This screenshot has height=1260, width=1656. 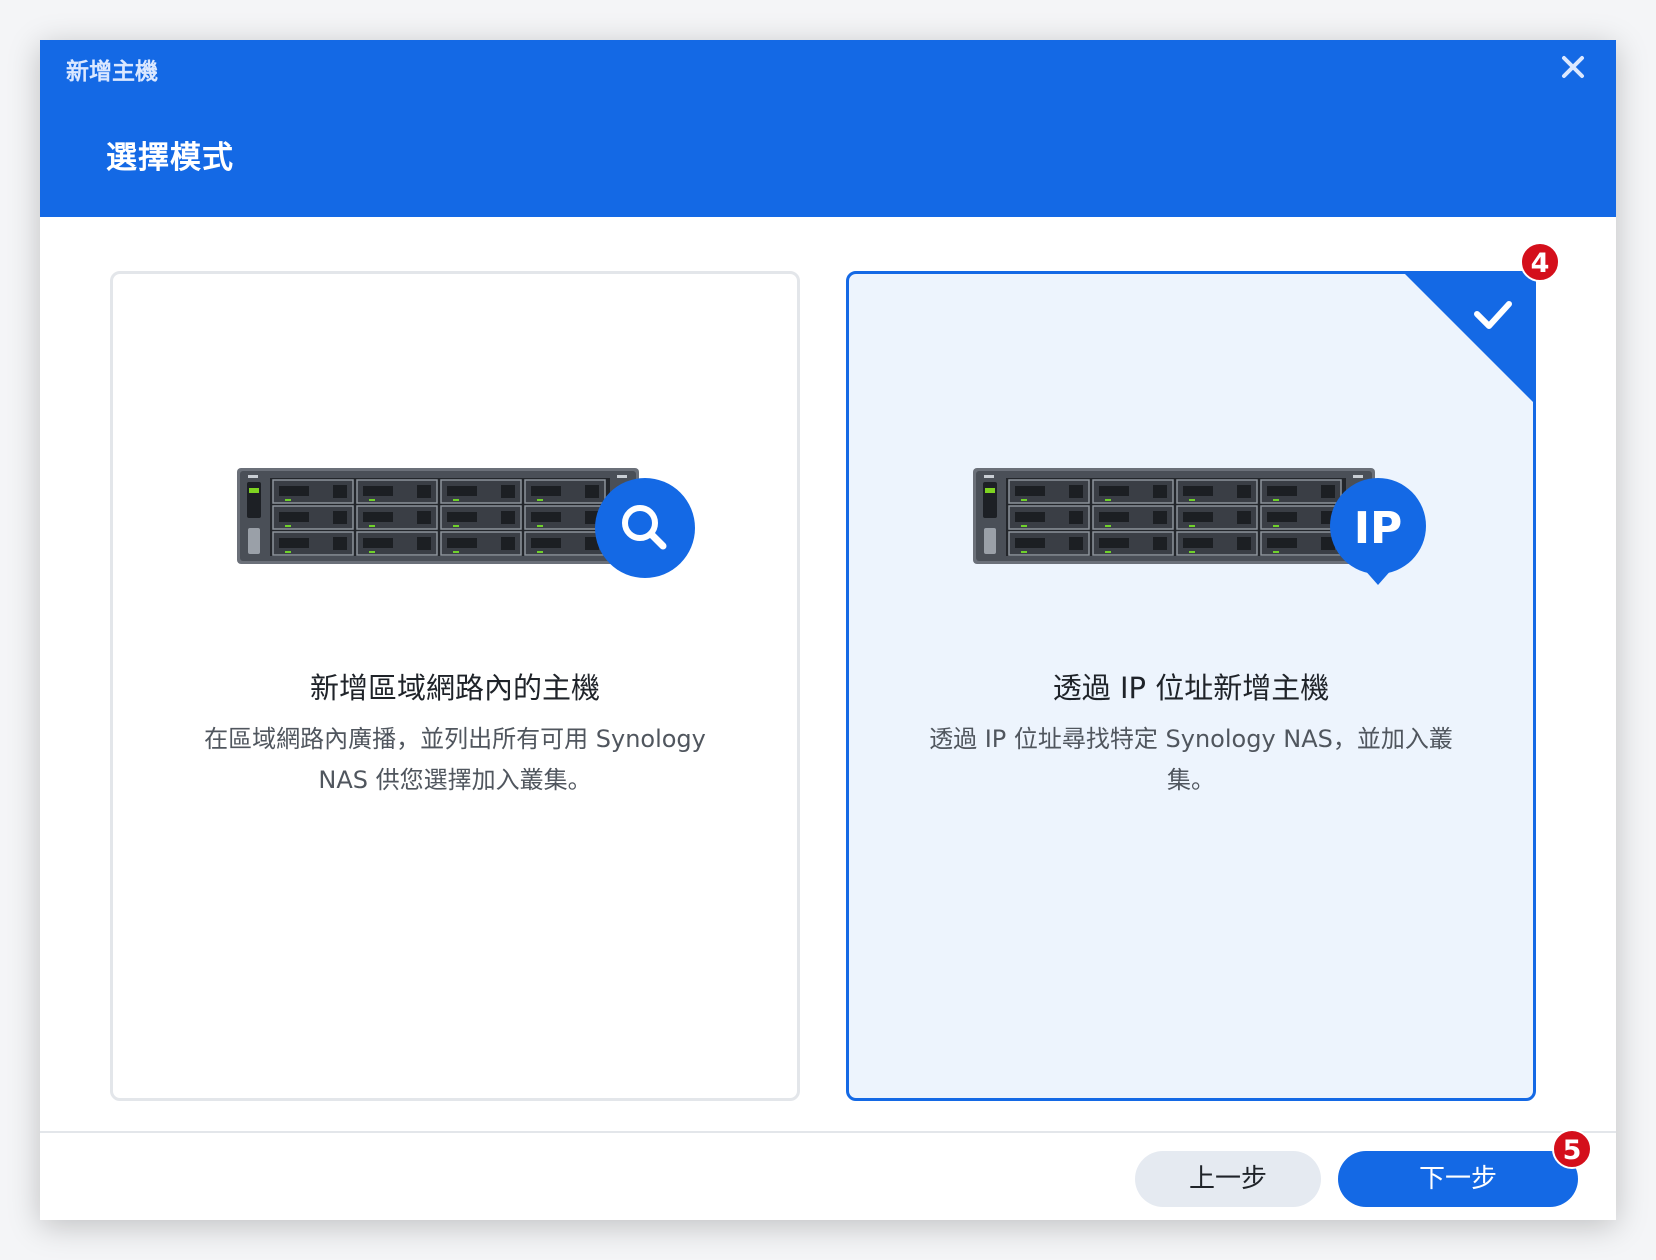 I want to click on option-description: 透過 IP 位址尋找特定 Synology NAS，並加入叢 集。, so click(x=1191, y=760).